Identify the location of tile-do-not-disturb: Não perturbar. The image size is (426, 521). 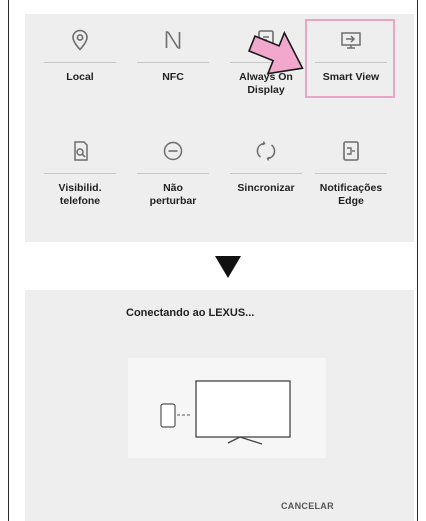
(173, 173).